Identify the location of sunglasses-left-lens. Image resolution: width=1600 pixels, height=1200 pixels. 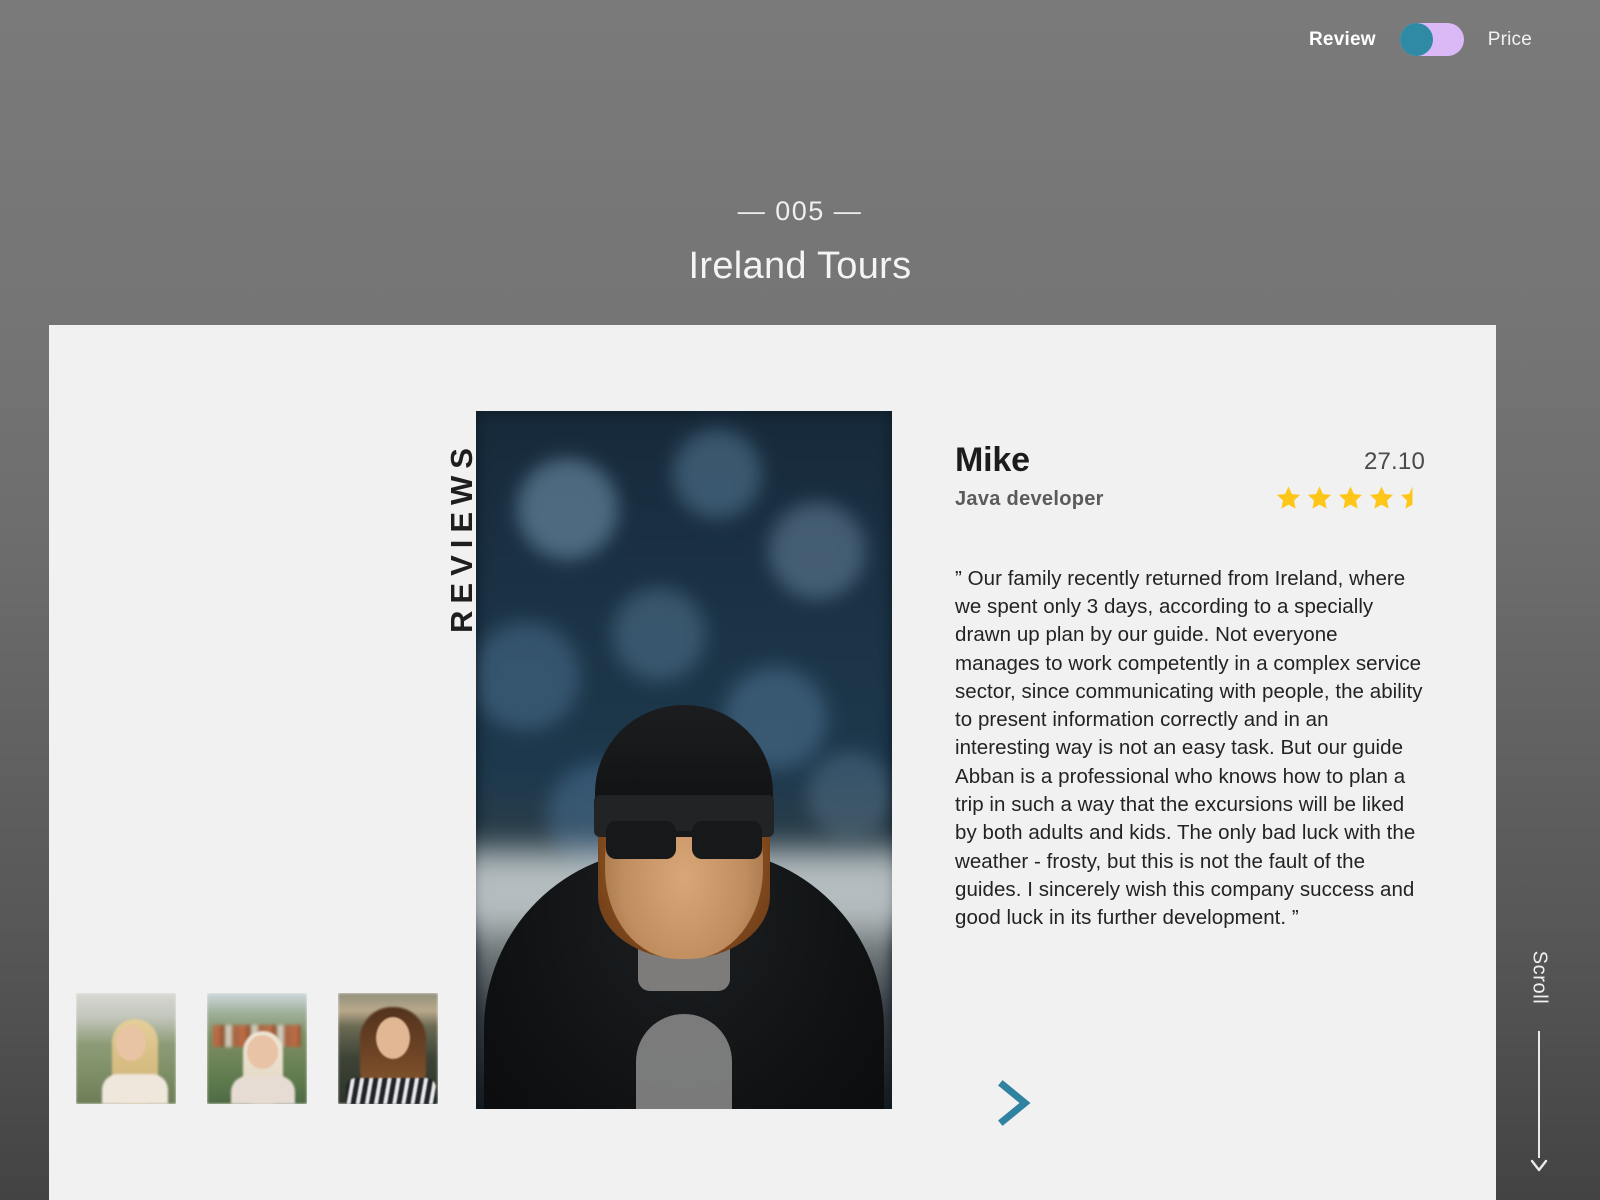
(641, 840).